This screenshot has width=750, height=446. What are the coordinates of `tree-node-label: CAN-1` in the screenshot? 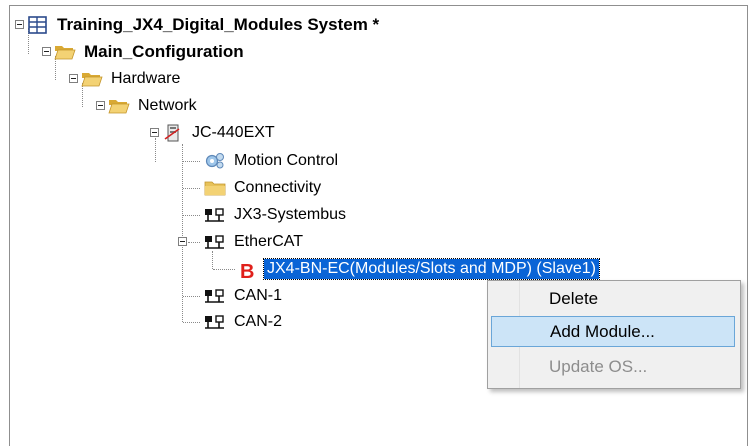 It's located at (258, 295).